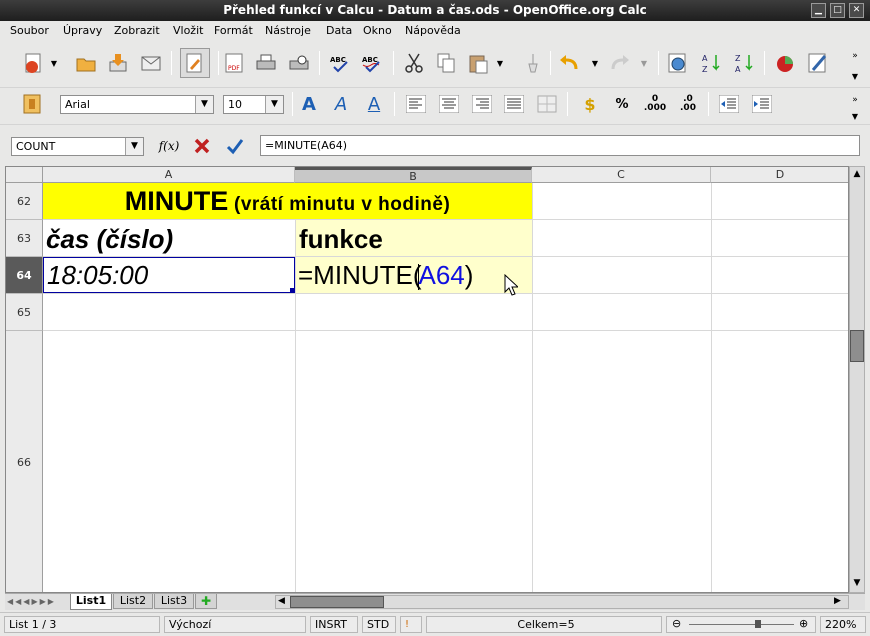 This screenshot has width=870, height=636. I want to click on cell-a63: čas (číslo), so click(169, 238).